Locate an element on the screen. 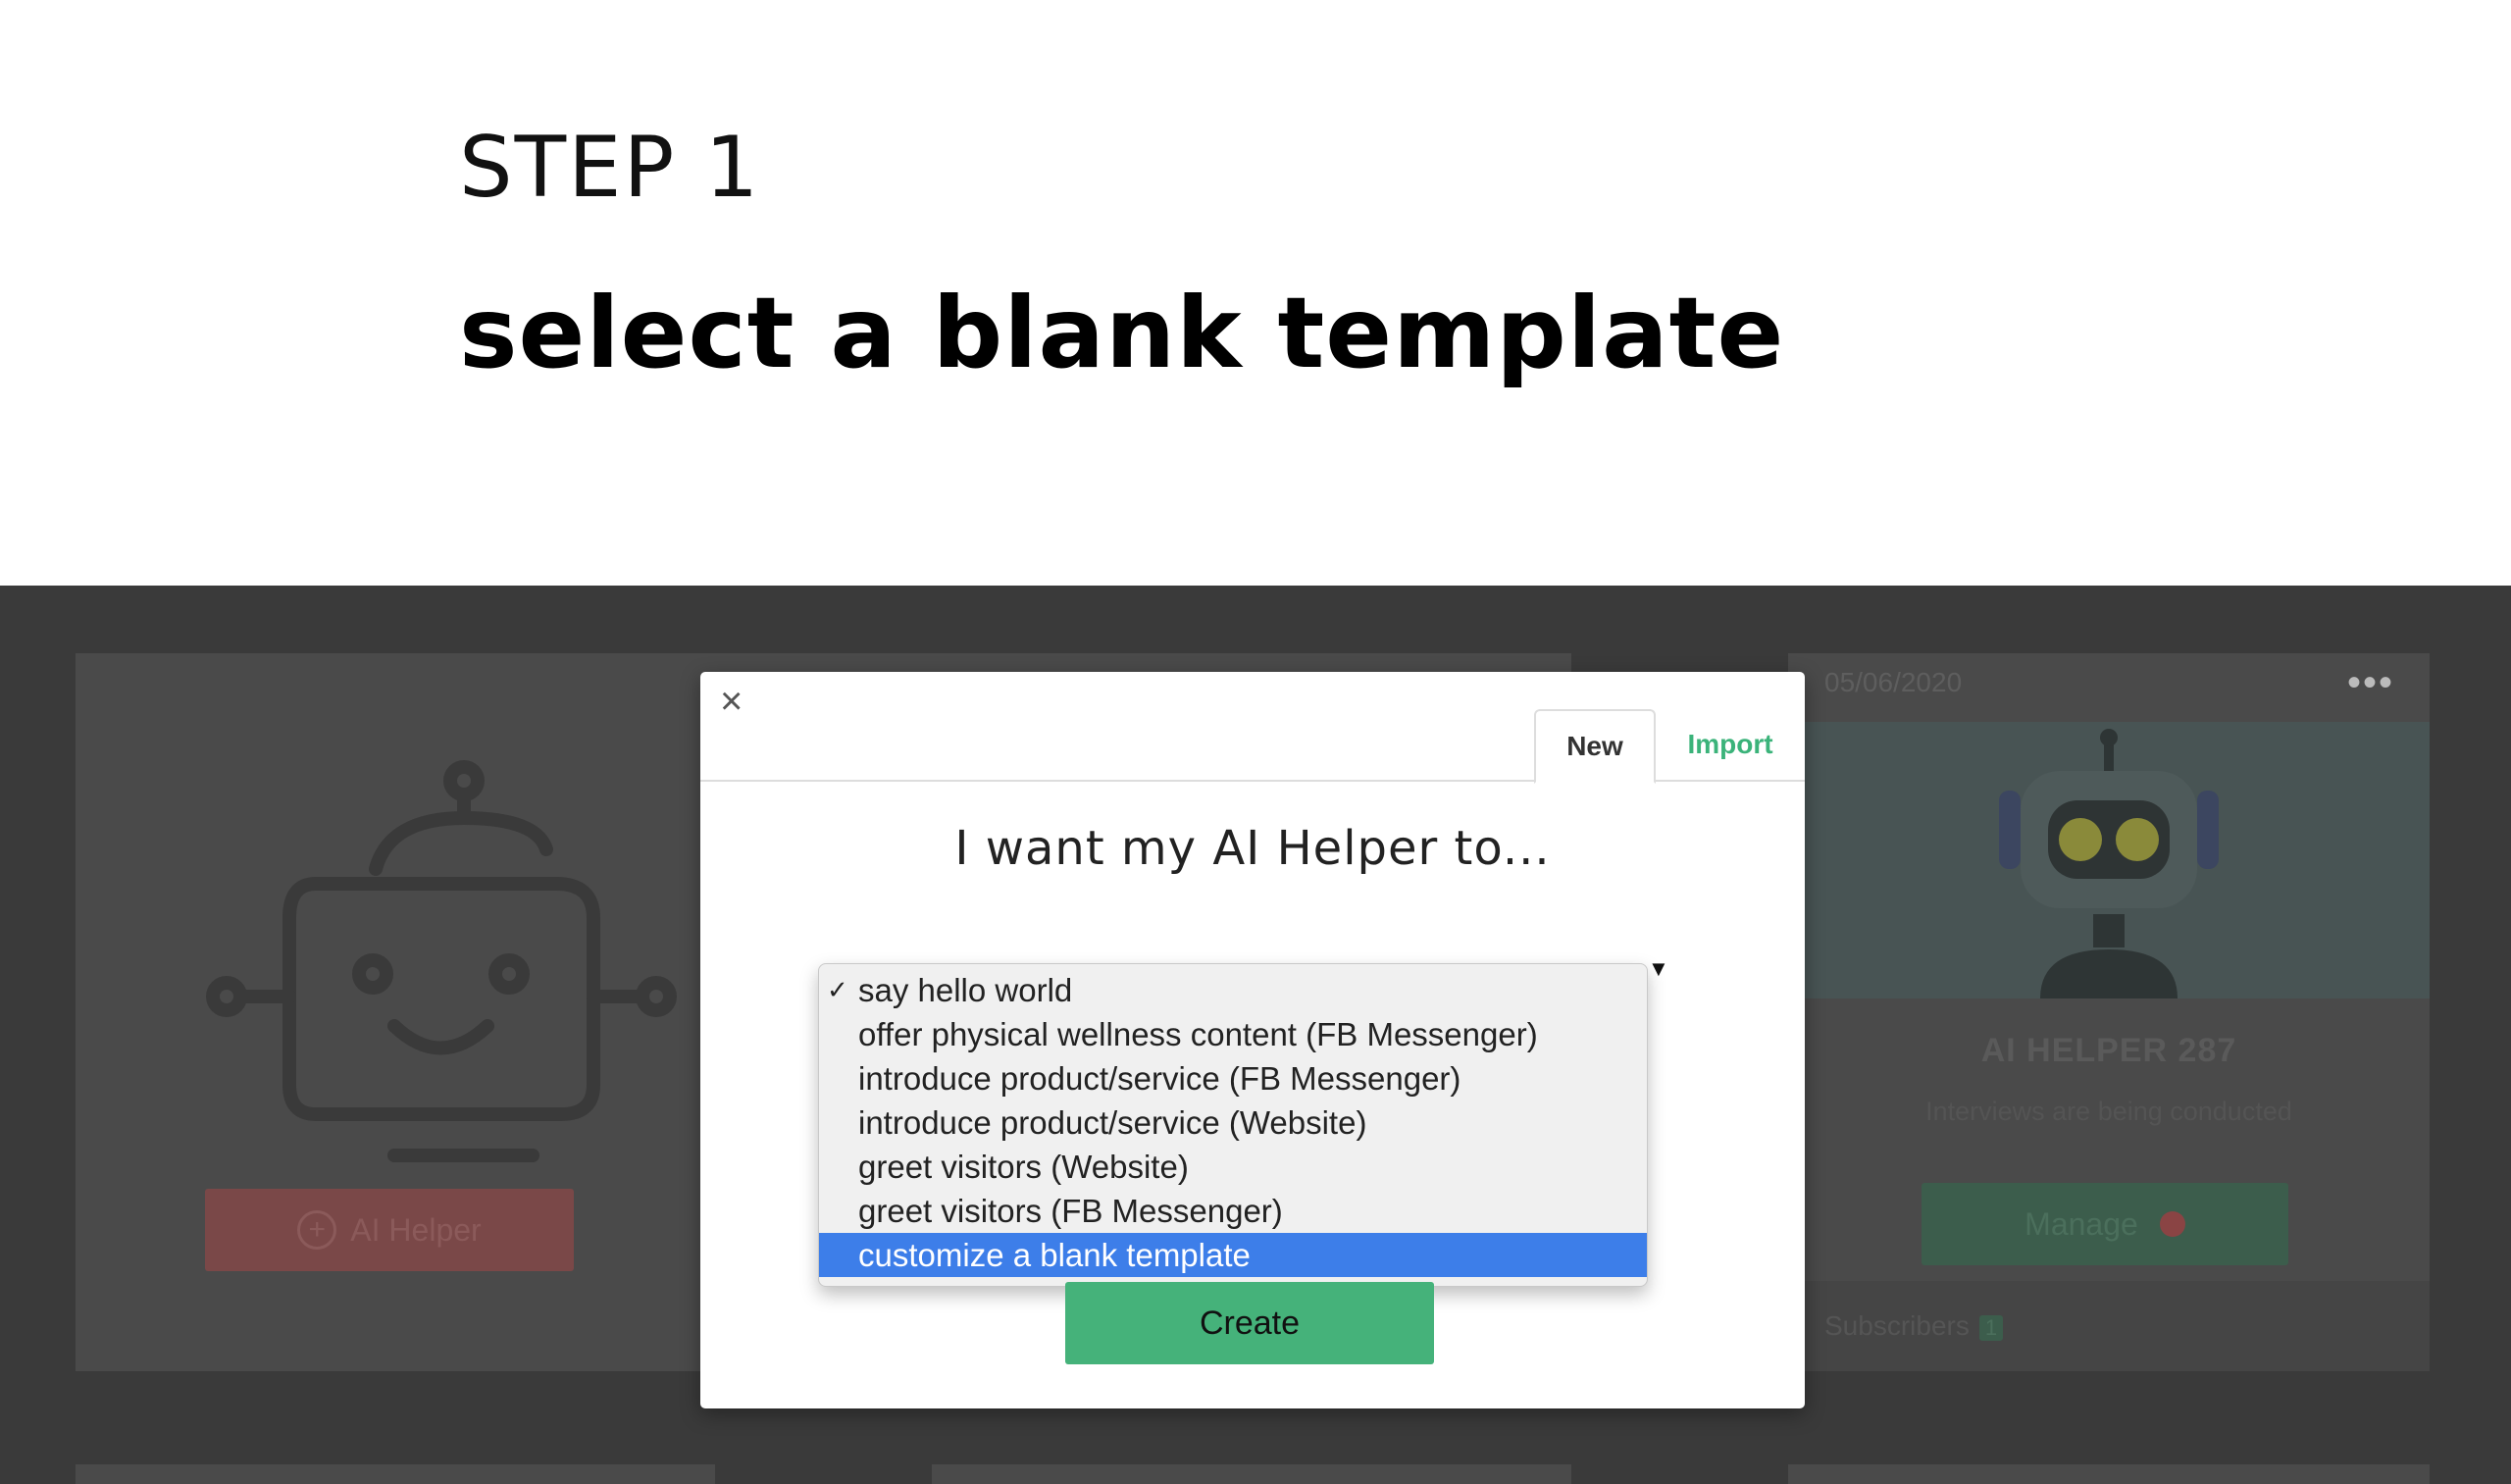 The width and height of the screenshot is (2511, 1484). manage-button: Manage is located at coordinates (2105, 1224).